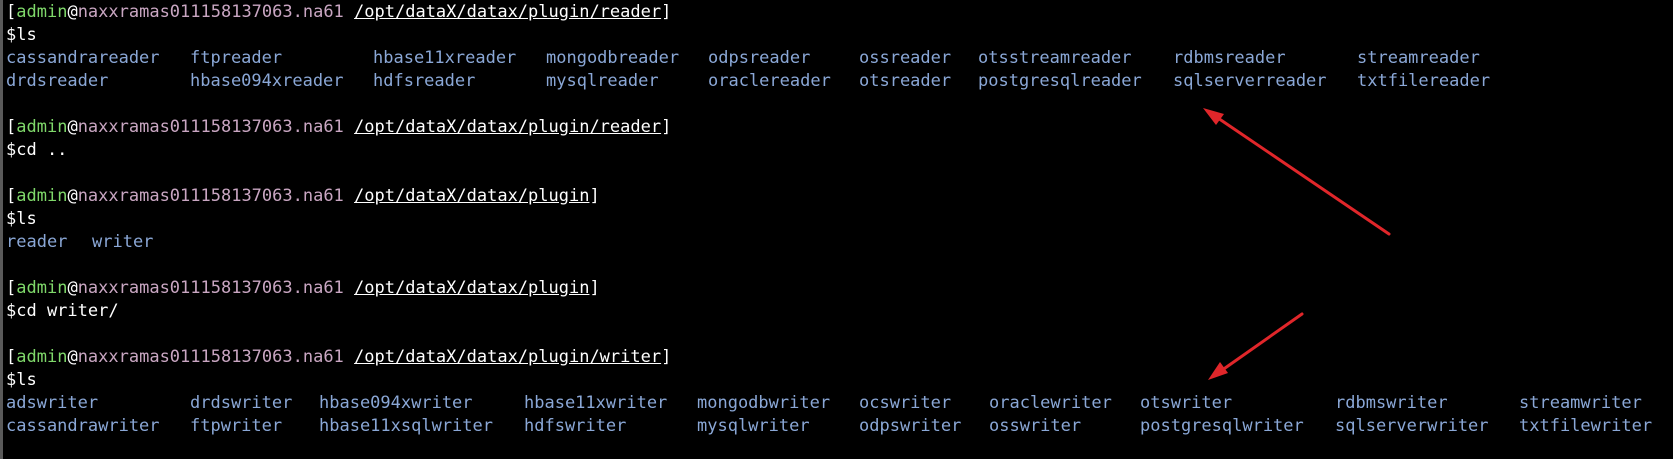 The image size is (1673, 459). Describe the element at coordinates (52, 403) in the screenshot. I see `listing-item: adswriter` at that location.